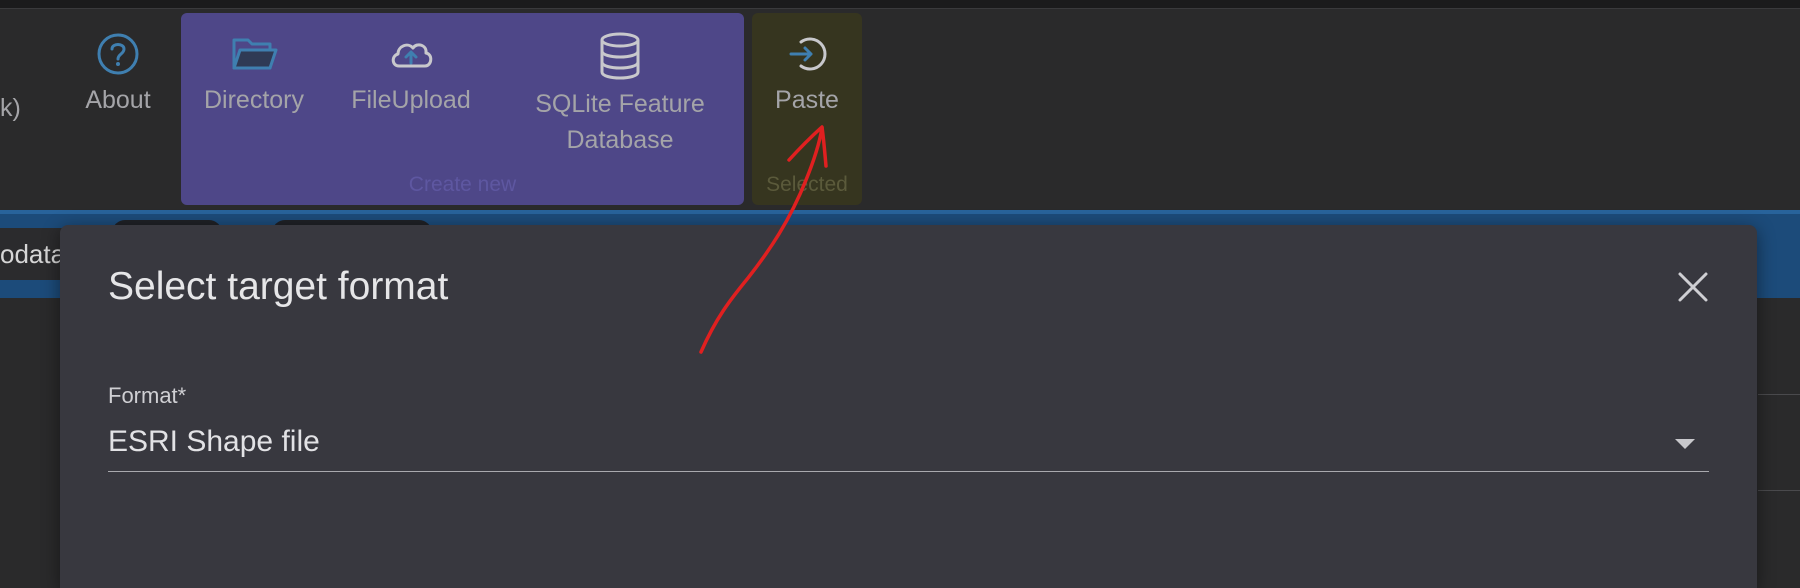  Describe the element at coordinates (214, 441) in the screenshot. I see `format-select-value: ESRI Shape file` at that location.